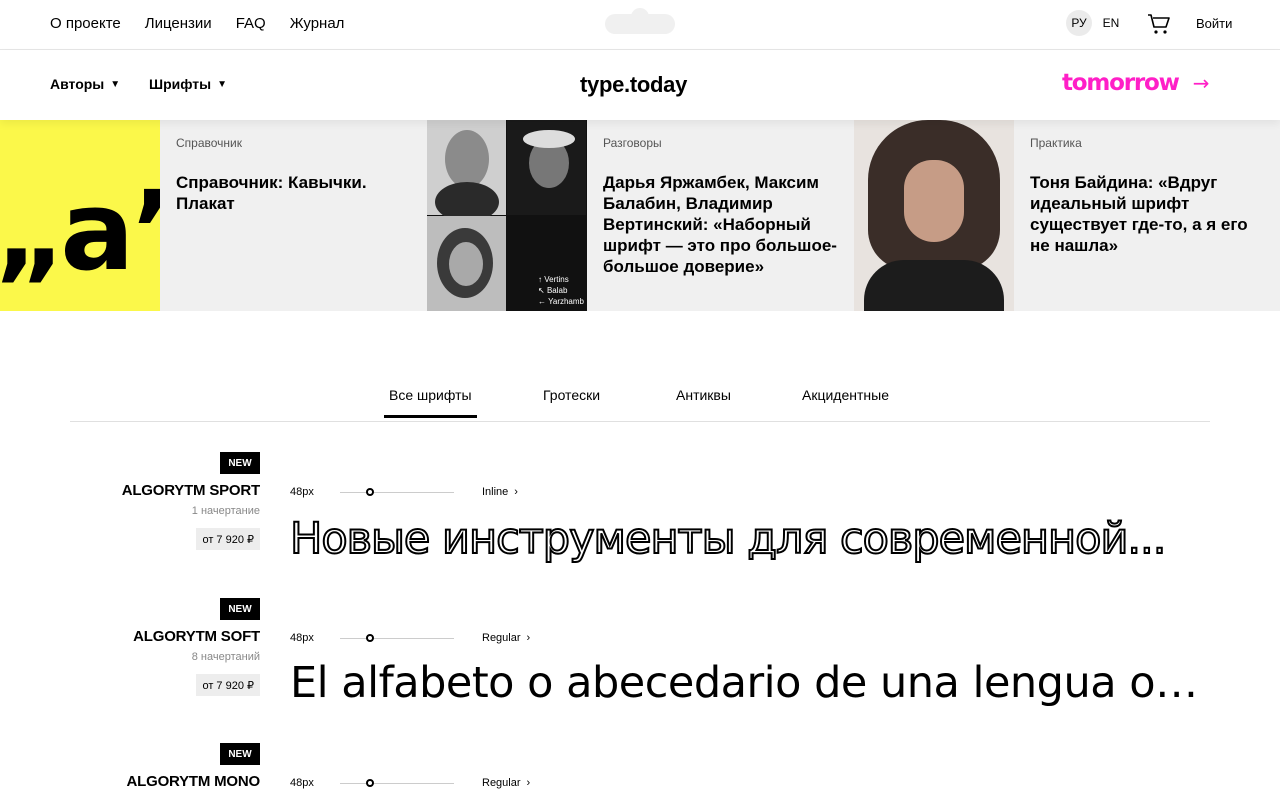 The height and width of the screenshot is (800, 1280). Describe the element at coordinates (225, 657) in the screenshot. I see `font-styles-count: 8 начертаний` at that location.